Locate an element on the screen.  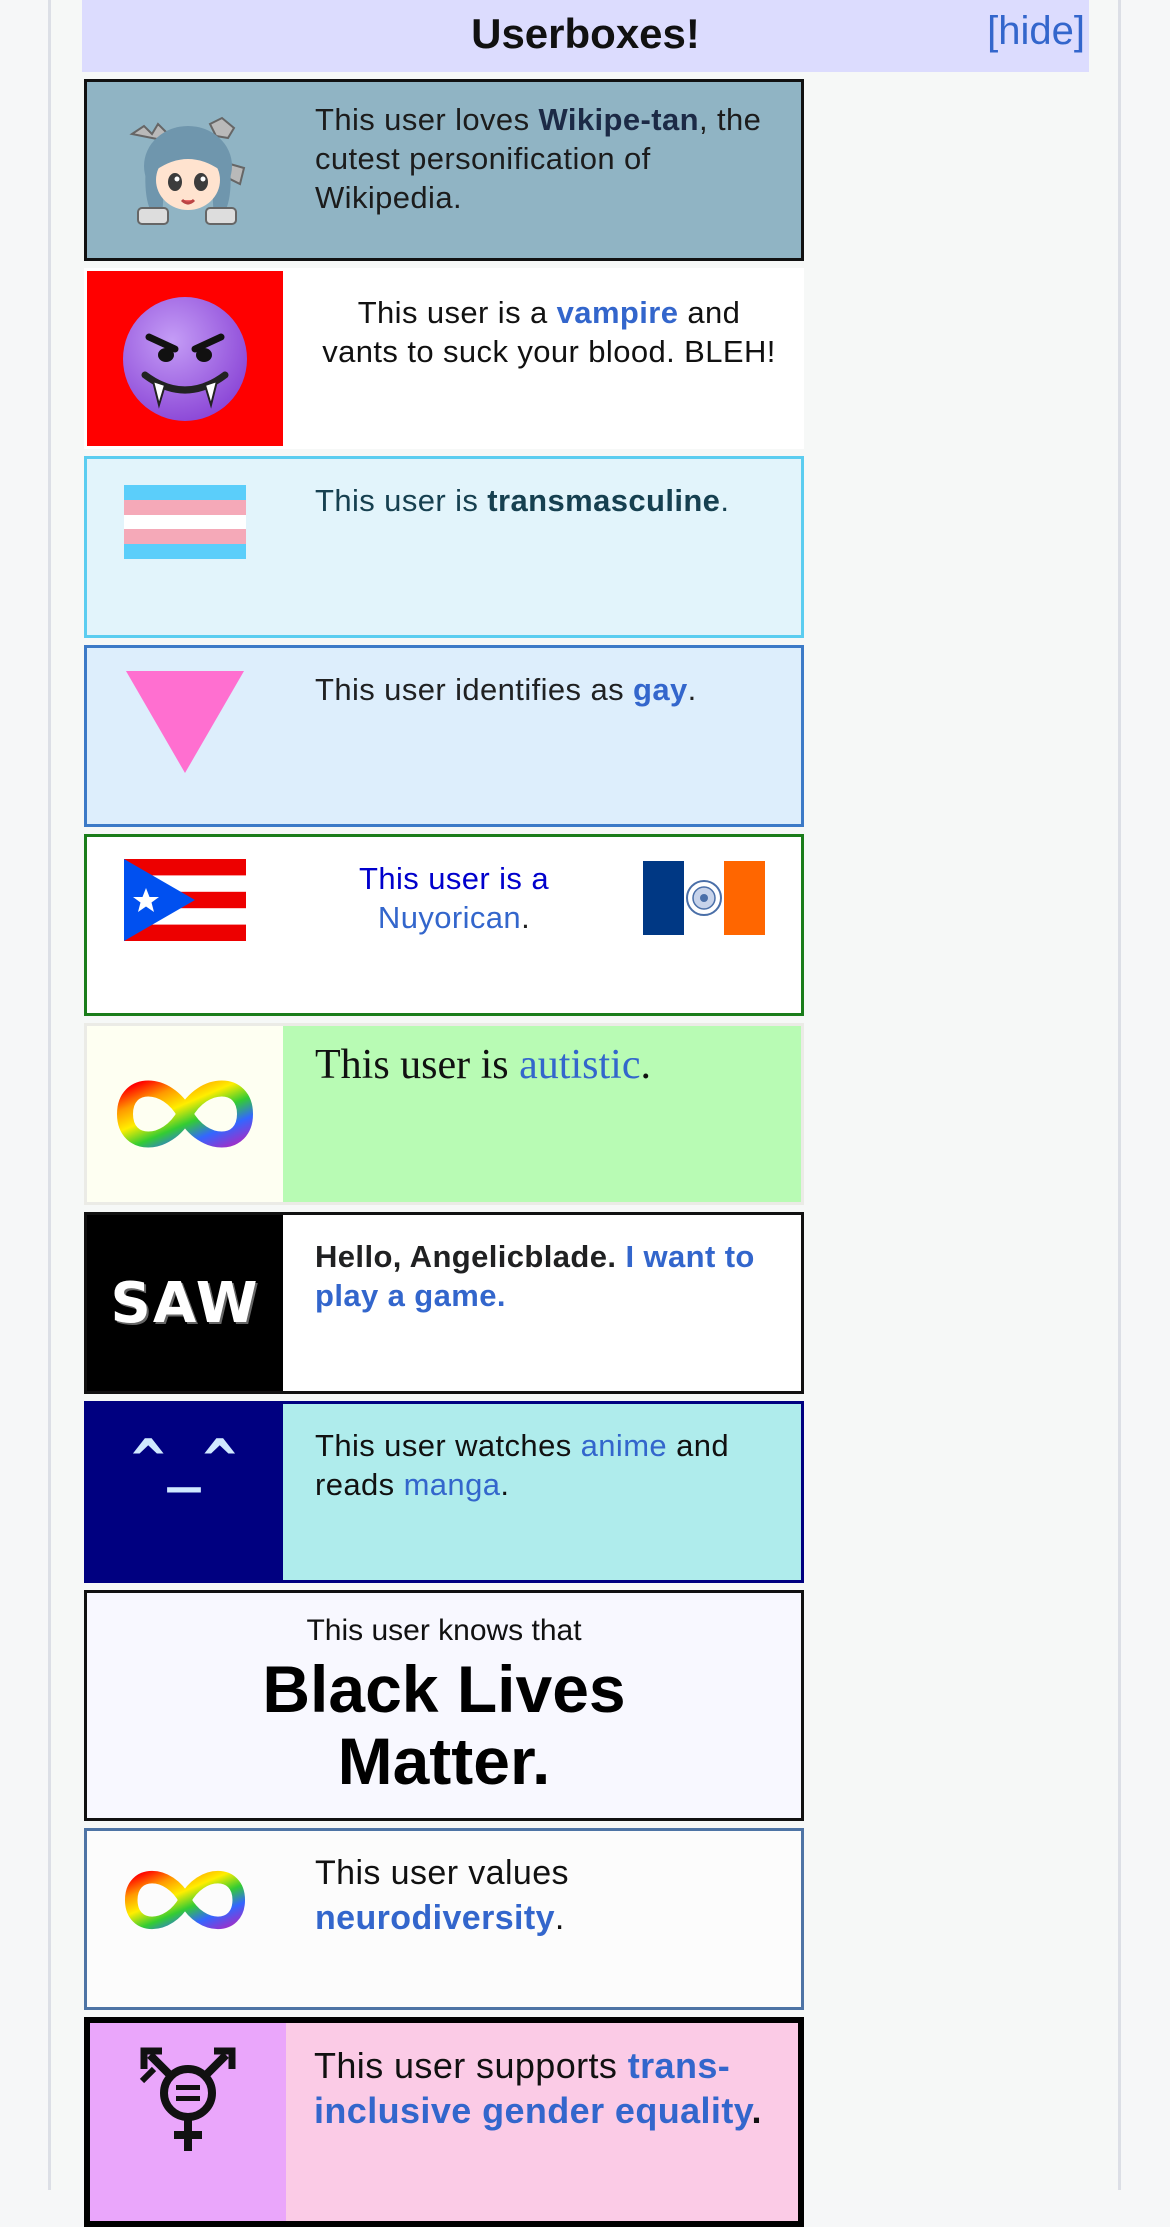
userbox-transmasculine-pre: This user is is located at coordinates (401, 500).